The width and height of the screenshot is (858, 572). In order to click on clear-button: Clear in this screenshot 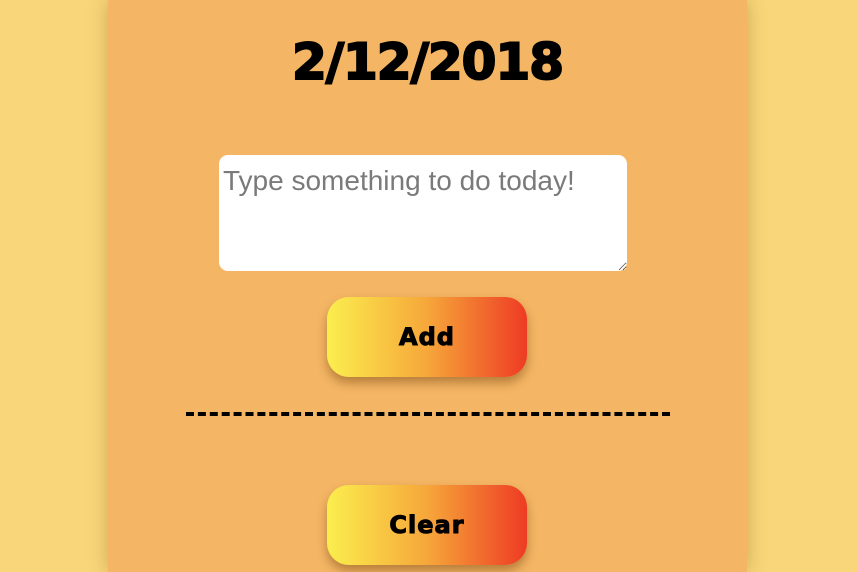, I will do `click(427, 525)`.